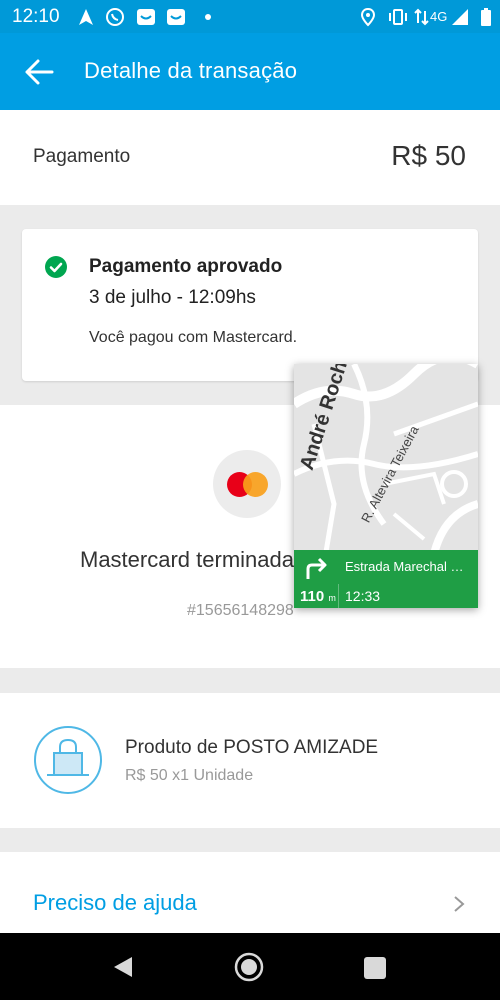 The height and width of the screenshot is (1000, 500). I want to click on nav-back-icon, so click(123, 967).